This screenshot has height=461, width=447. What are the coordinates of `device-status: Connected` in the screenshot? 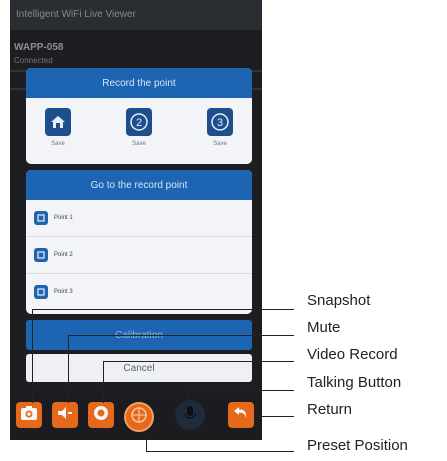 It's located at (33, 60).